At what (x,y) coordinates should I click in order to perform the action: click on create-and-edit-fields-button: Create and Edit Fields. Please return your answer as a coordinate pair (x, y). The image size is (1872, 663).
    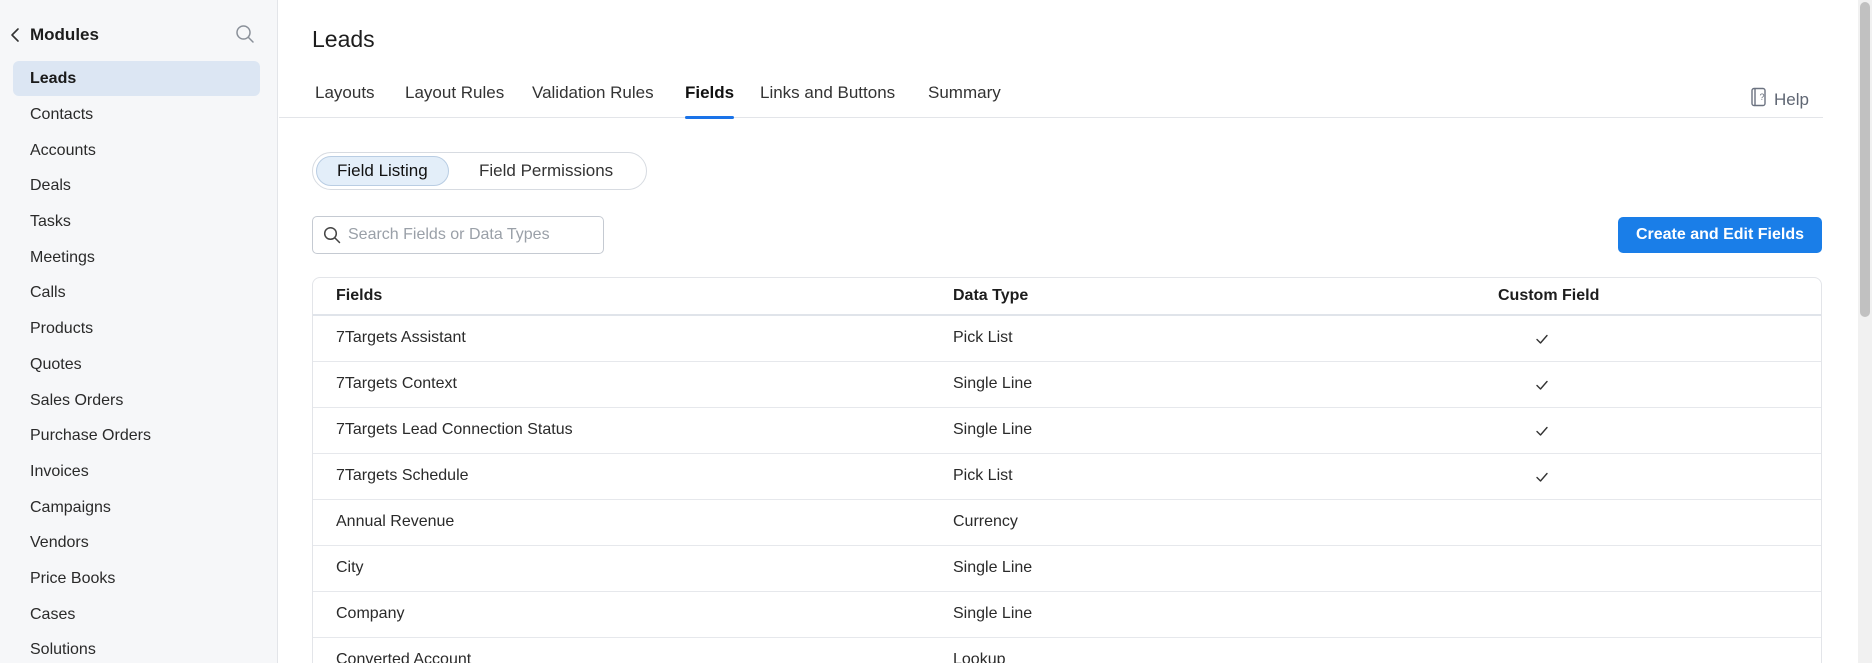
    Looking at the image, I should click on (1720, 235).